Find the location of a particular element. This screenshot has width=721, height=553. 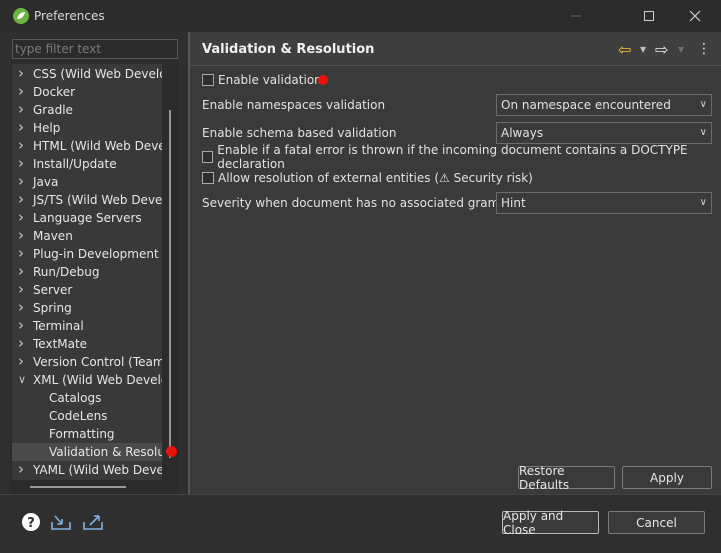

minimize-button is located at coordinates (576, 16).